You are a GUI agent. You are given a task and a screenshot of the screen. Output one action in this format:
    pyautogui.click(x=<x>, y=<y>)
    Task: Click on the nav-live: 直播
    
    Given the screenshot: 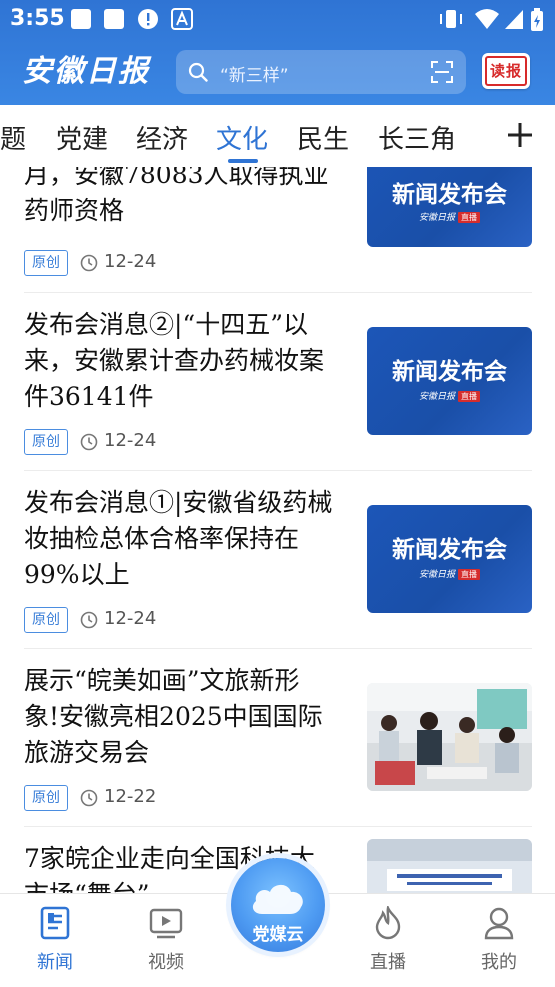 What is the action you would take?
    pyautogui.click(x=388, y=940)
    